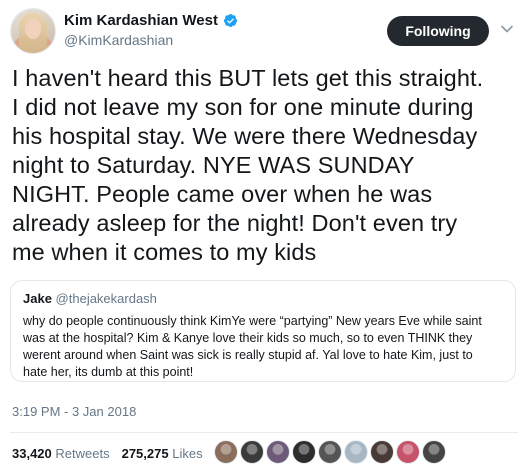  What do you see at coordinates (187, 453) in the screenshot?
I see `likes-label: Likes` at bounding box center [187, 453].